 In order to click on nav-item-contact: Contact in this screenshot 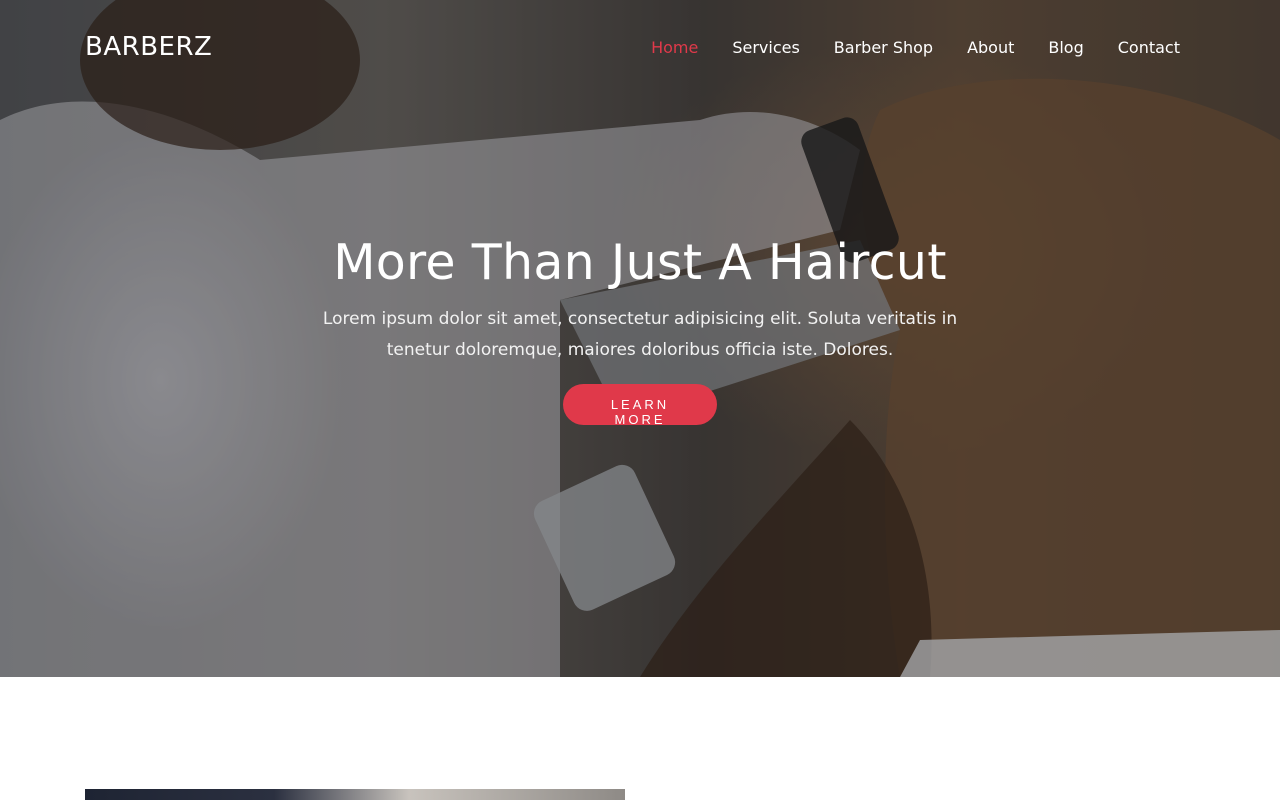, I will do `click(1149, 47)`.